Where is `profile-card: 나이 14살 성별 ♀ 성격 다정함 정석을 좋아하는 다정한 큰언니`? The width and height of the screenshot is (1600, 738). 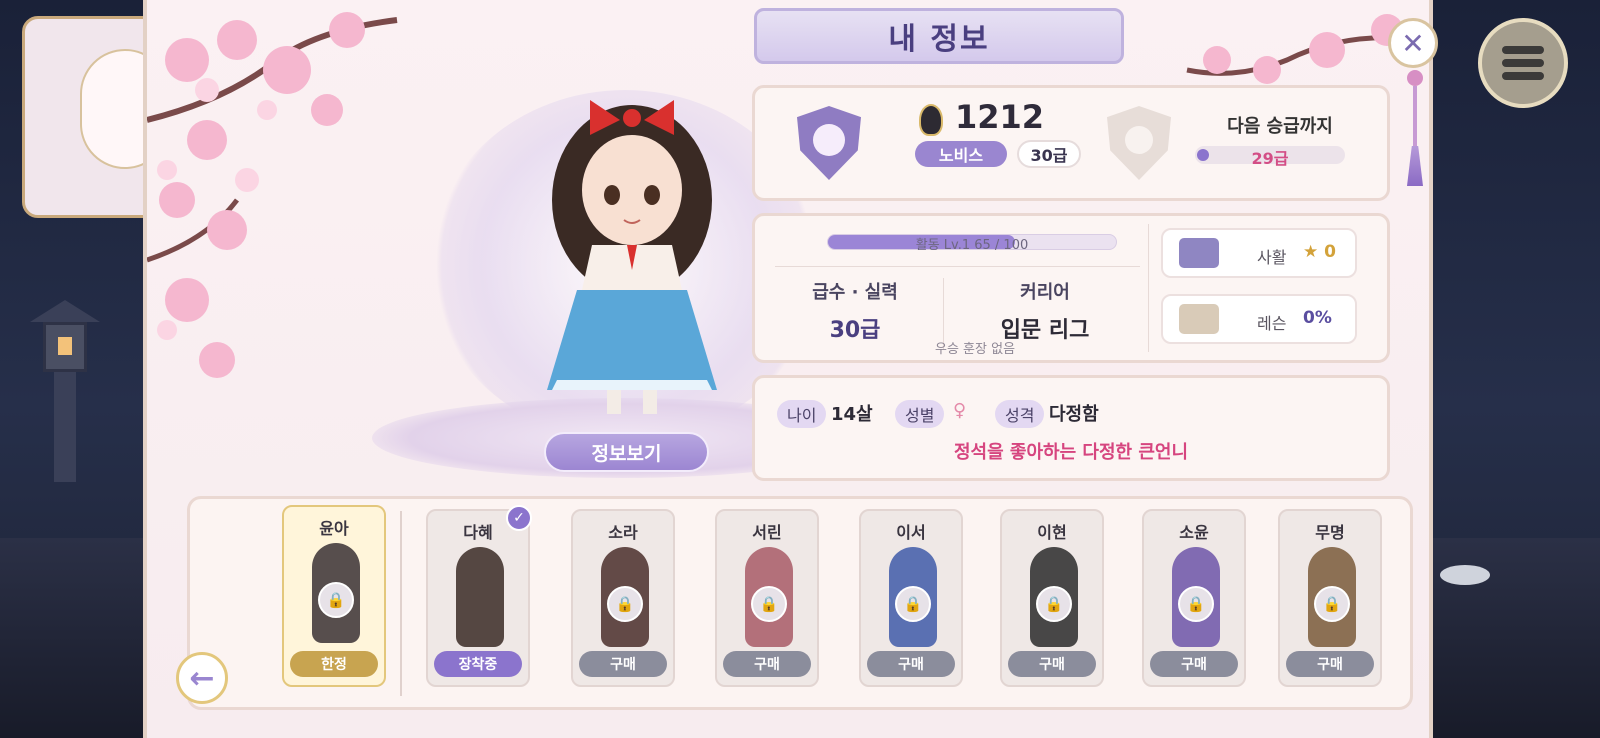 profile-card: 나이 14살 성별 ♀ 성격 다정함 정석을 좋아하는 다정한 큰언니 is located at coordinates (1071, 428).